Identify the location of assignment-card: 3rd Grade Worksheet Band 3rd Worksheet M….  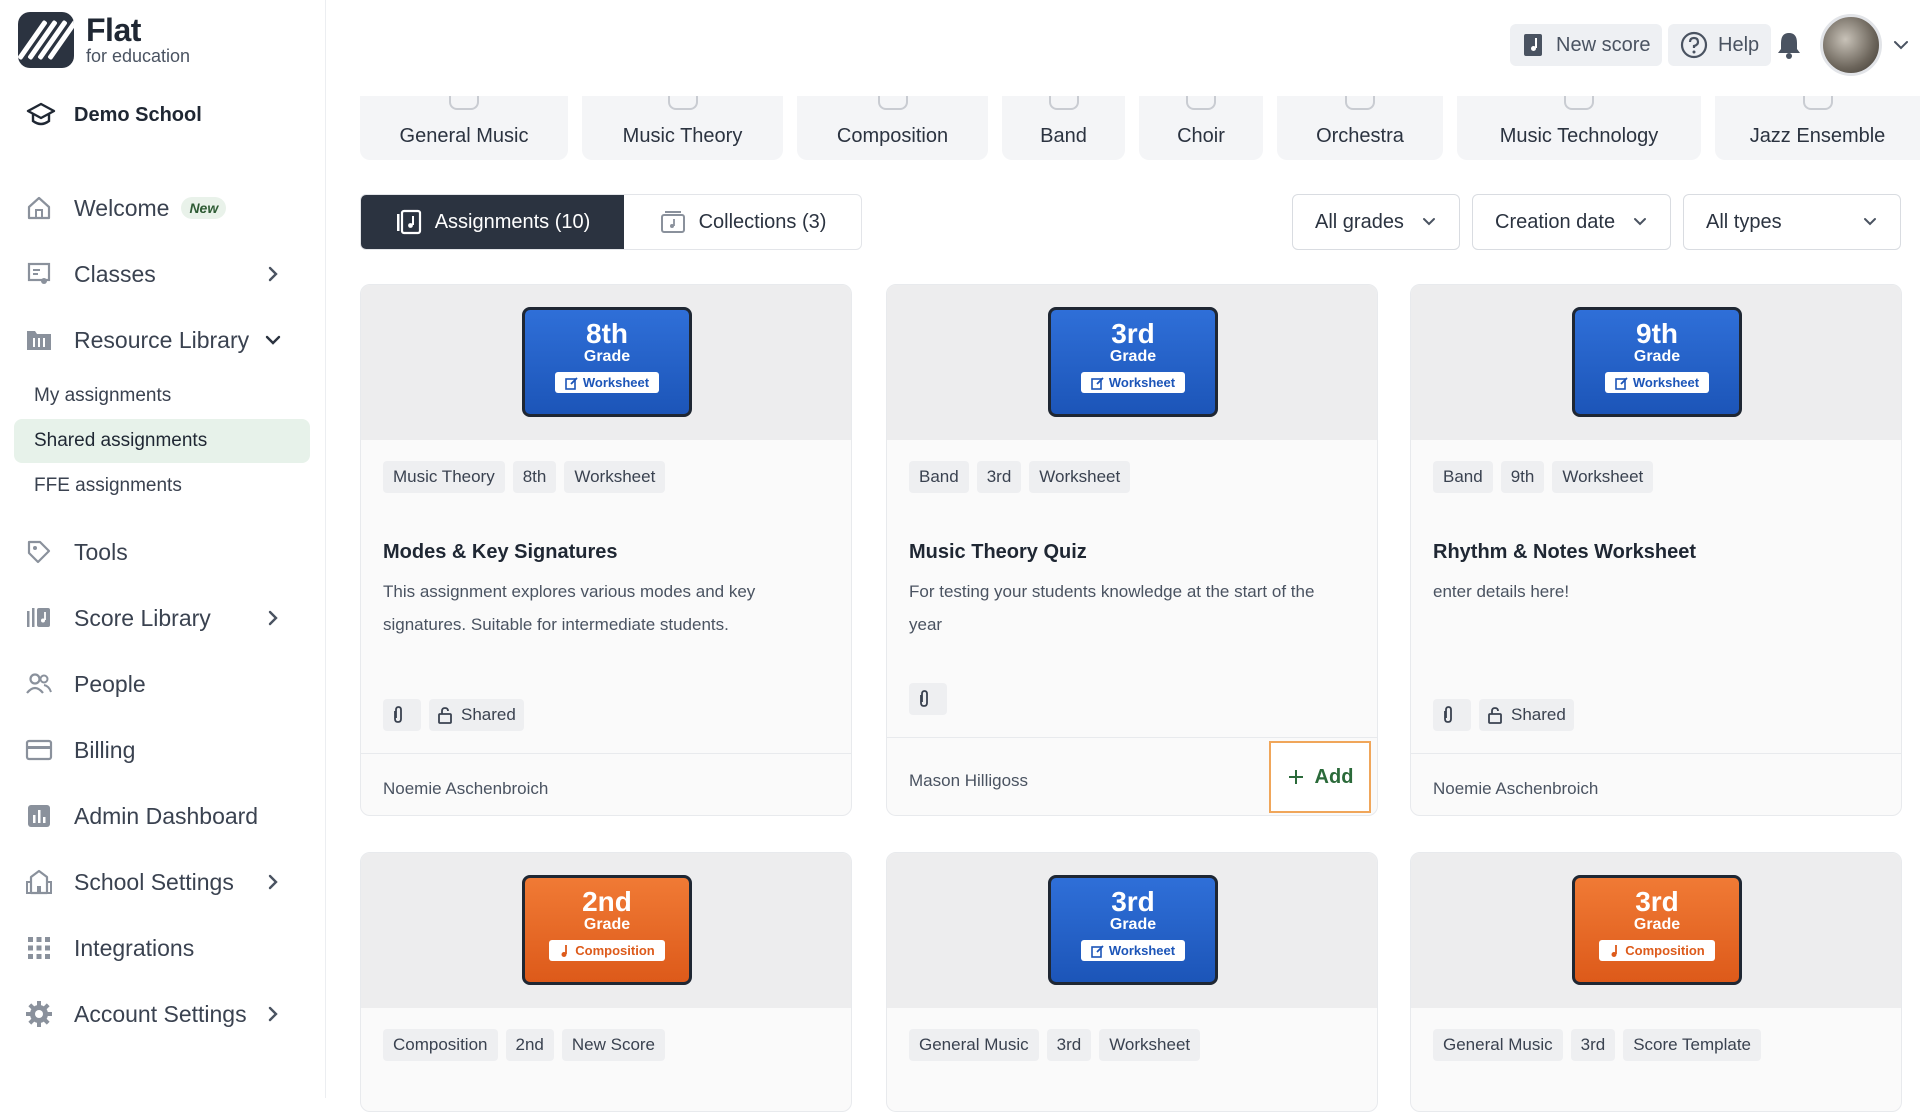
(1132, 550).